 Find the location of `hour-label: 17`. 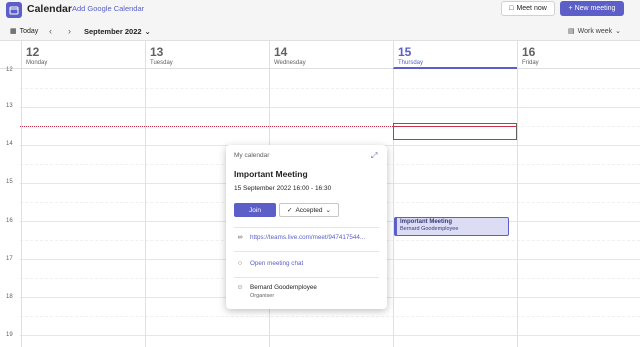

hour-label: 17 is located at coordinates (9, 259).